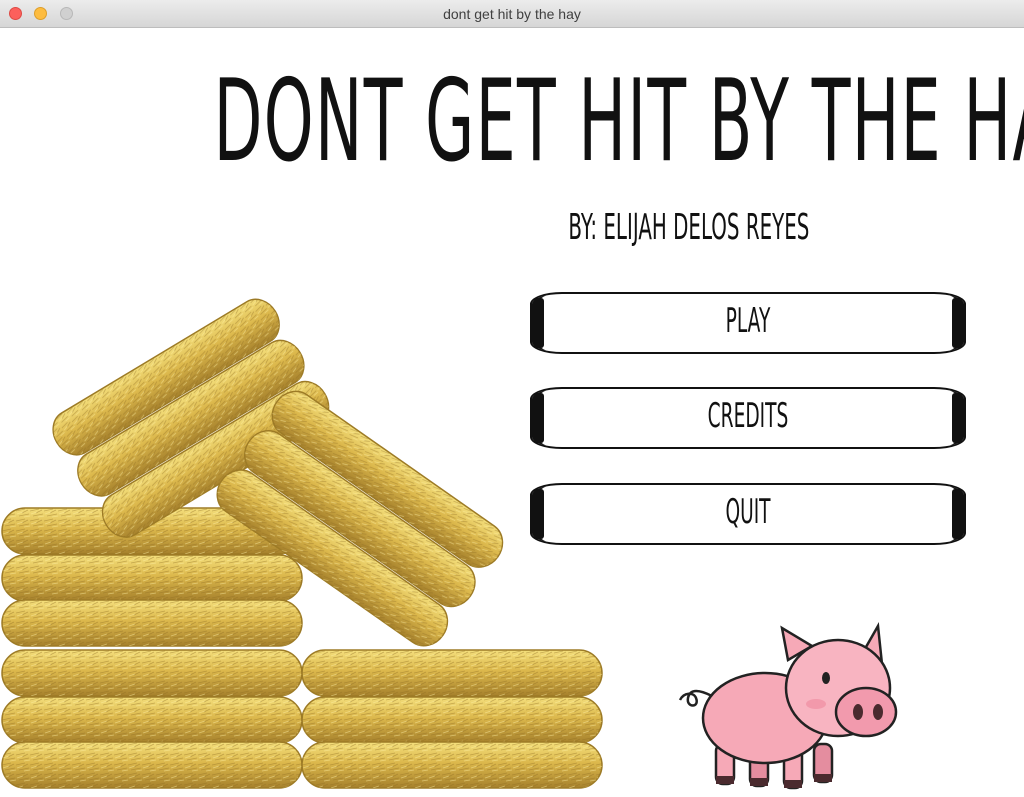 This screenshot has height=797, width=1024. I want to click on quit-button-label: QUIT, so click(748, 513).